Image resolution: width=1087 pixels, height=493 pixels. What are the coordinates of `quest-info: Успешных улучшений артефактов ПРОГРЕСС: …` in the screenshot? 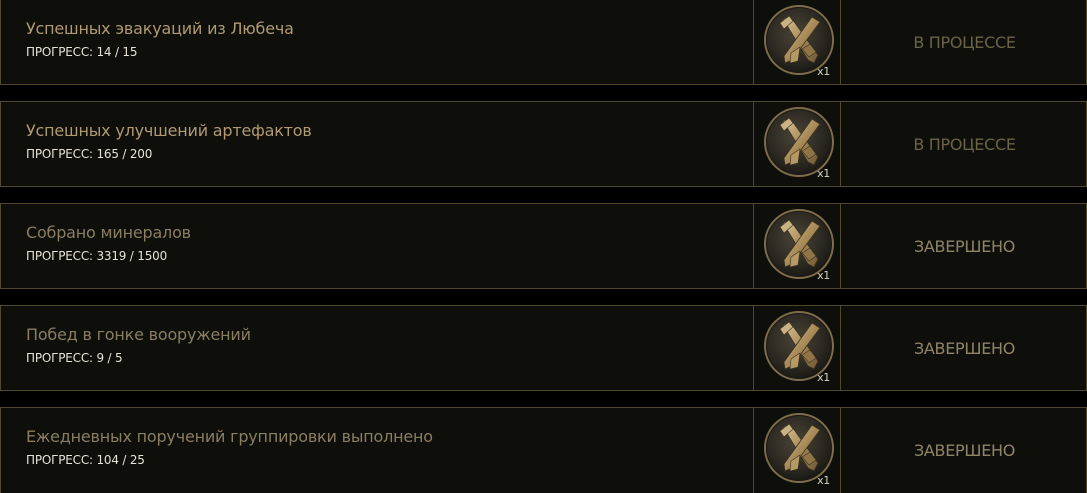 It's located at (377, 144).